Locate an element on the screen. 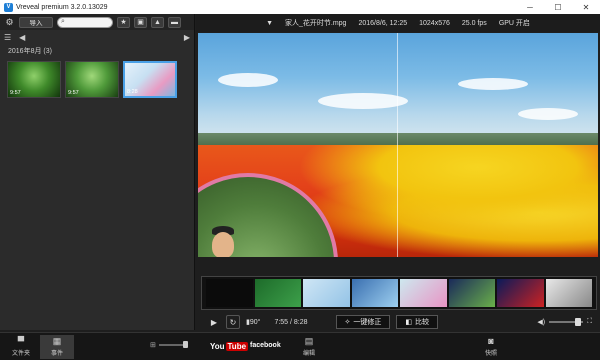 This screenshot has width=600, height=360. gpu-status: GPU 开启 is located at coordinates (514, 23).